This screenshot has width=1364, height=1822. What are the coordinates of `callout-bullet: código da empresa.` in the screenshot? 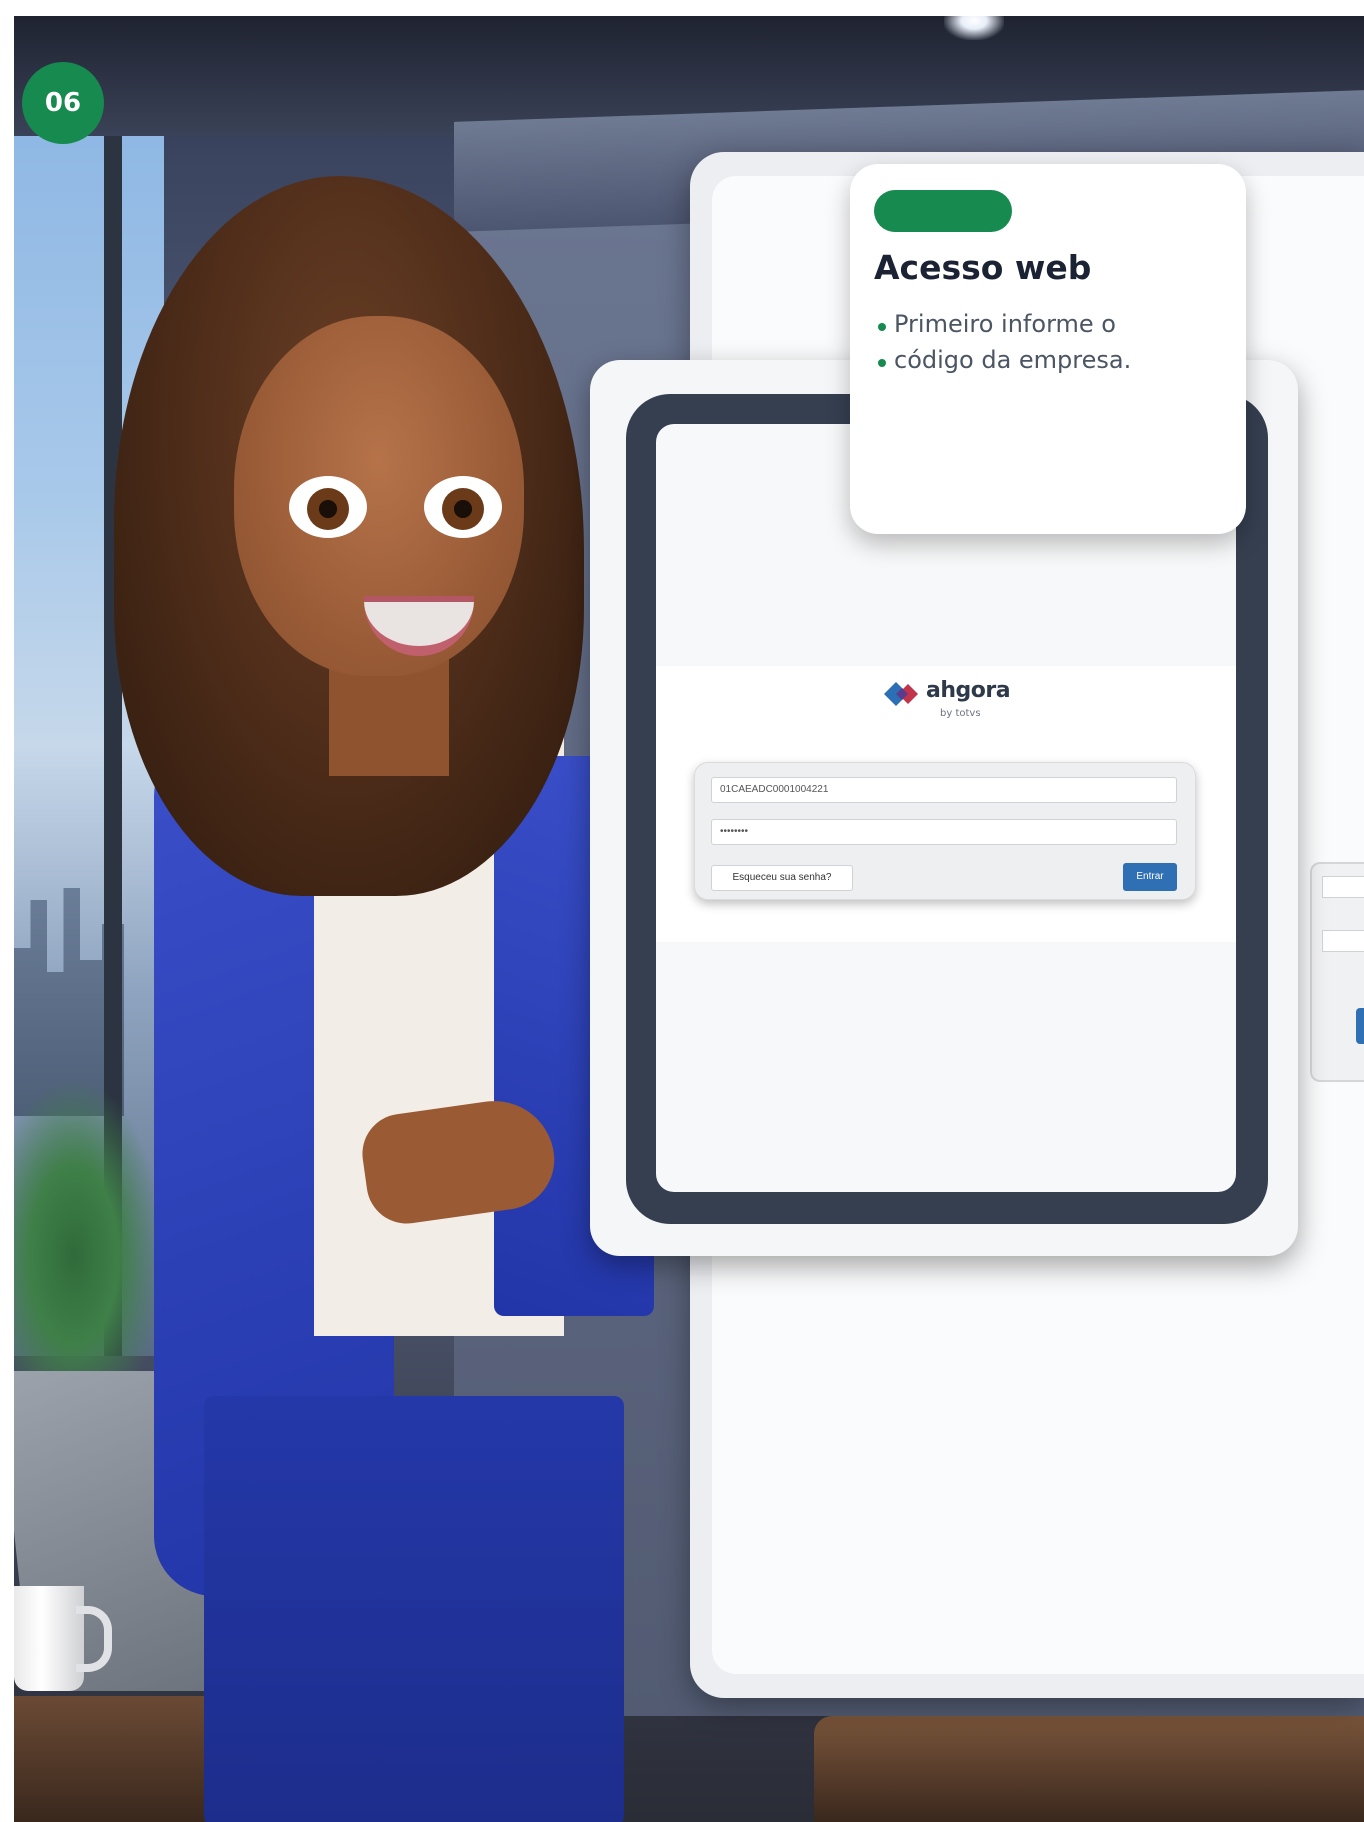 It's located at (1002, 360).